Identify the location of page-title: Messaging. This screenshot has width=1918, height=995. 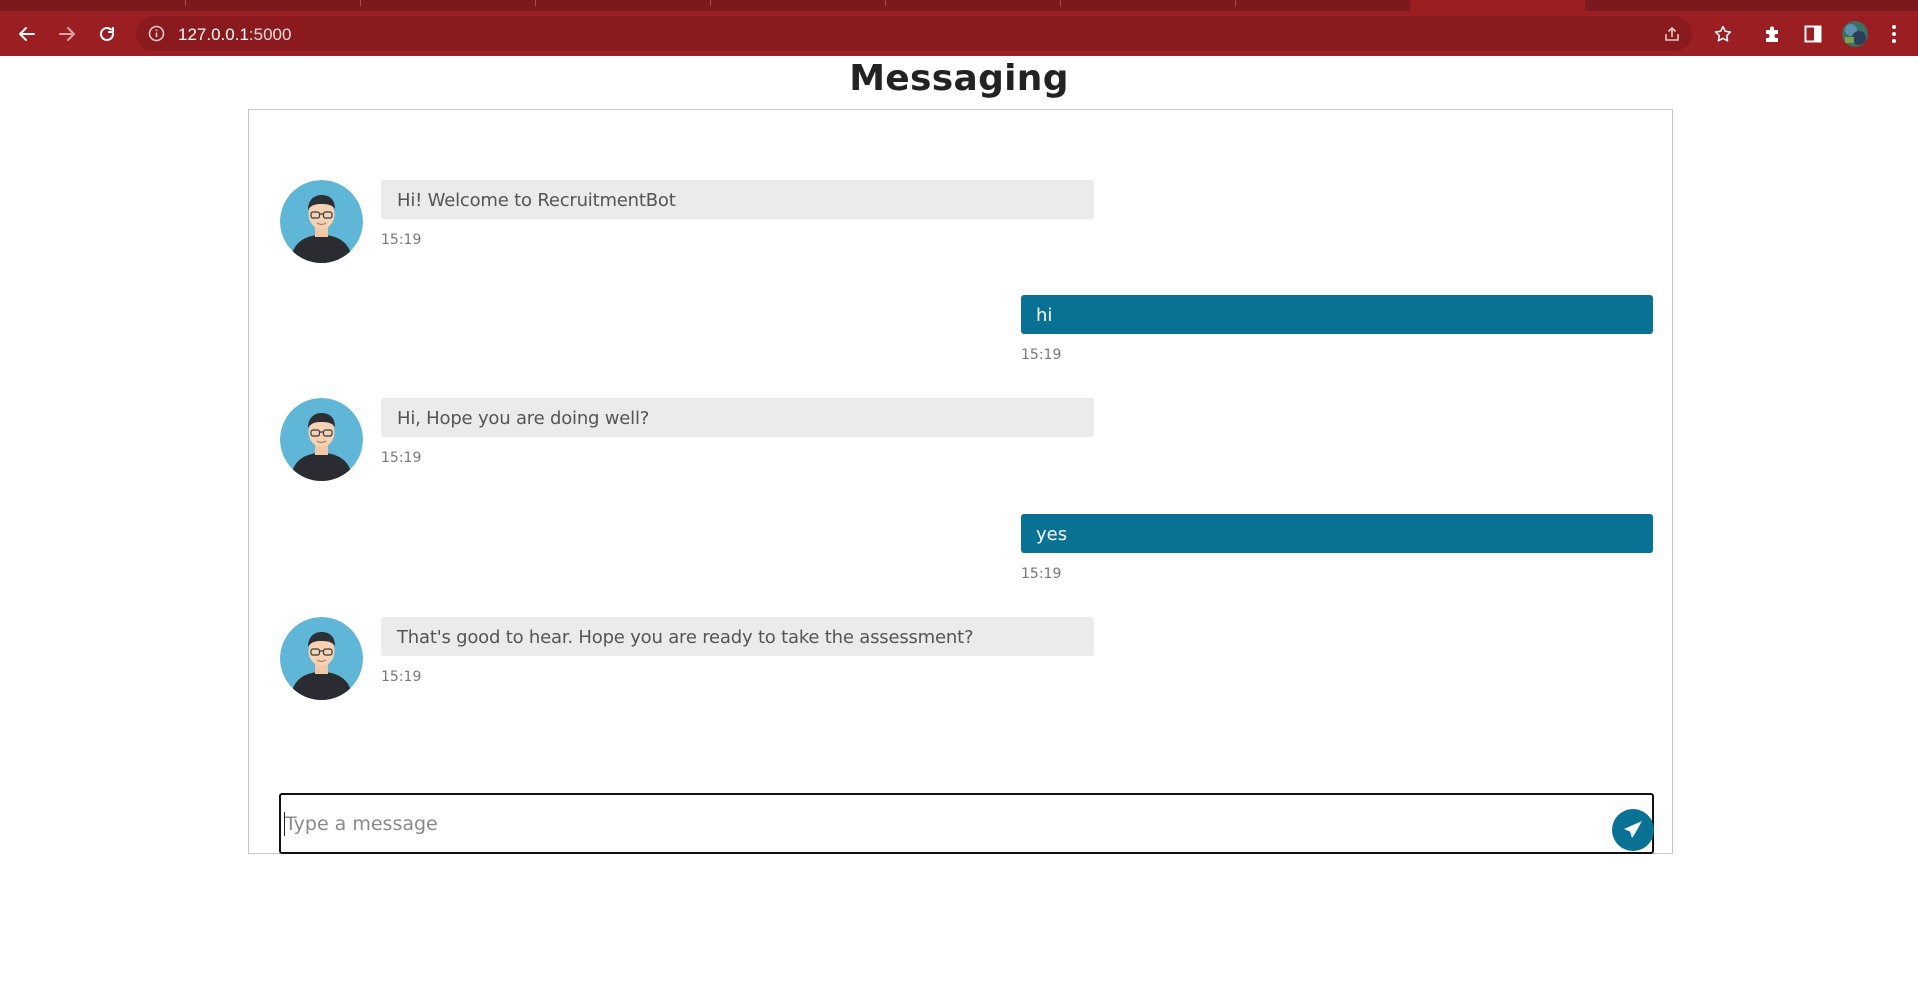
(959, 78).